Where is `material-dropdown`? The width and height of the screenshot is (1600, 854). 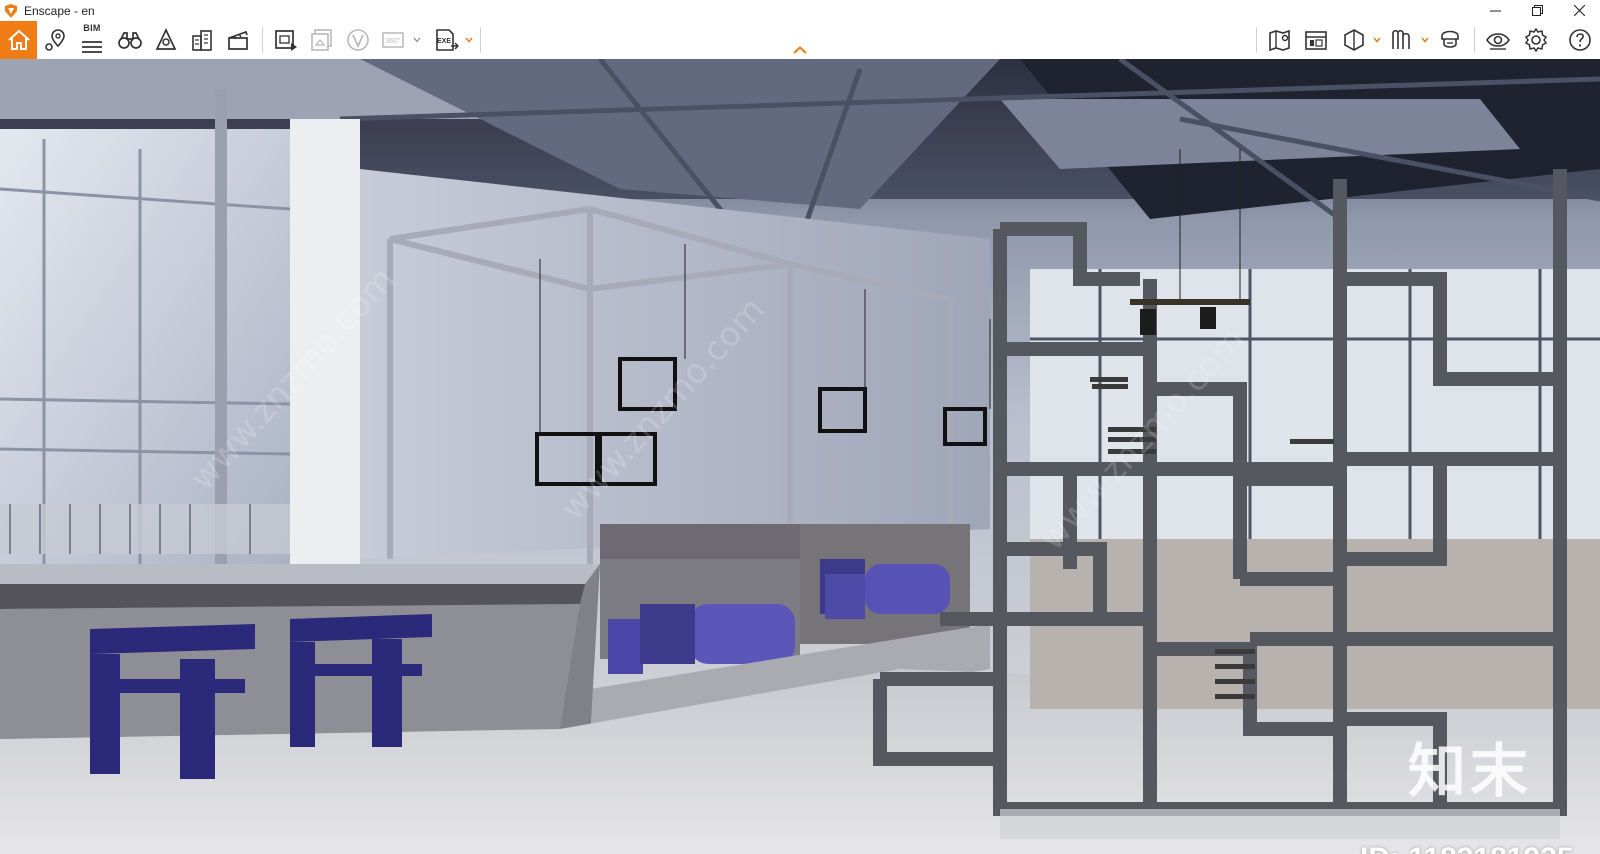
material-dropdown is located at coordinates (1377, 40).